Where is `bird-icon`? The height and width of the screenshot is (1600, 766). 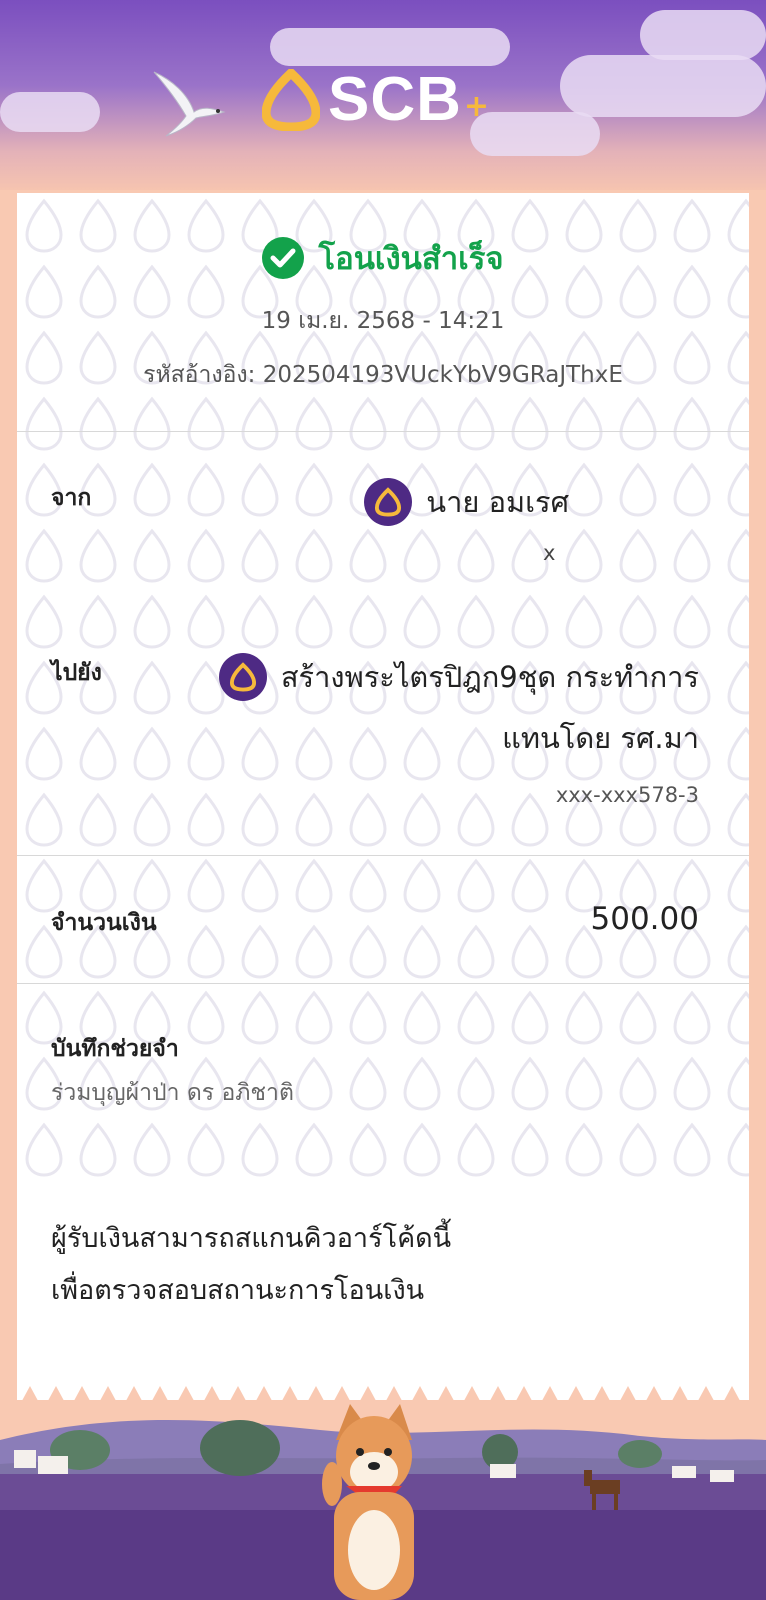
bird-icon is located at coordinates (189, 104).